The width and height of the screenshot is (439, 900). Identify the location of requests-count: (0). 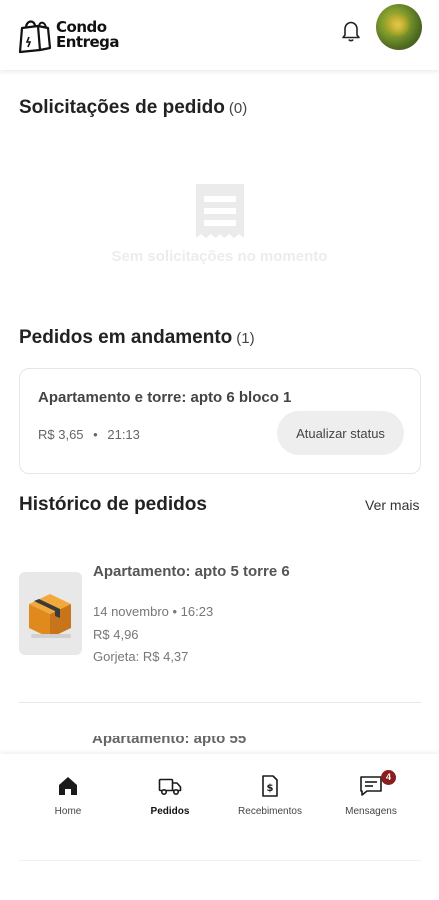
(238, 108).